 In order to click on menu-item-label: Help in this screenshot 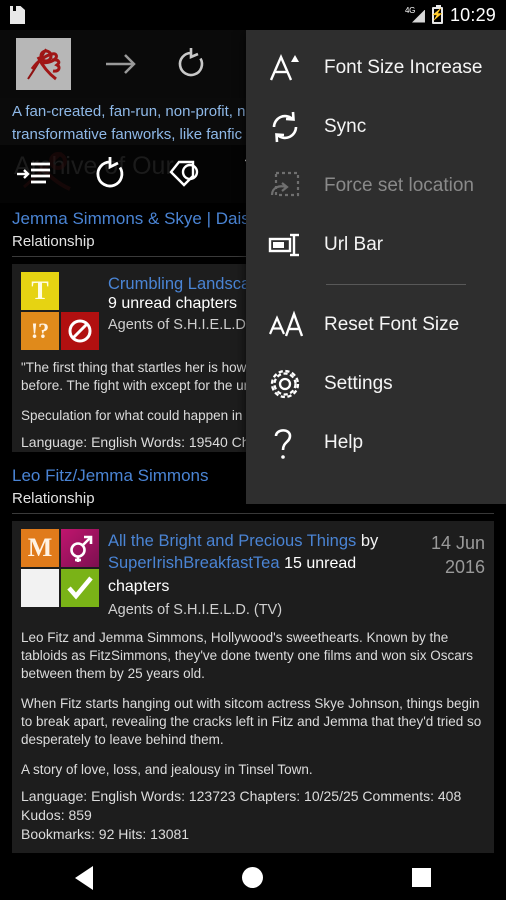, I will do `click(344, 442)`.